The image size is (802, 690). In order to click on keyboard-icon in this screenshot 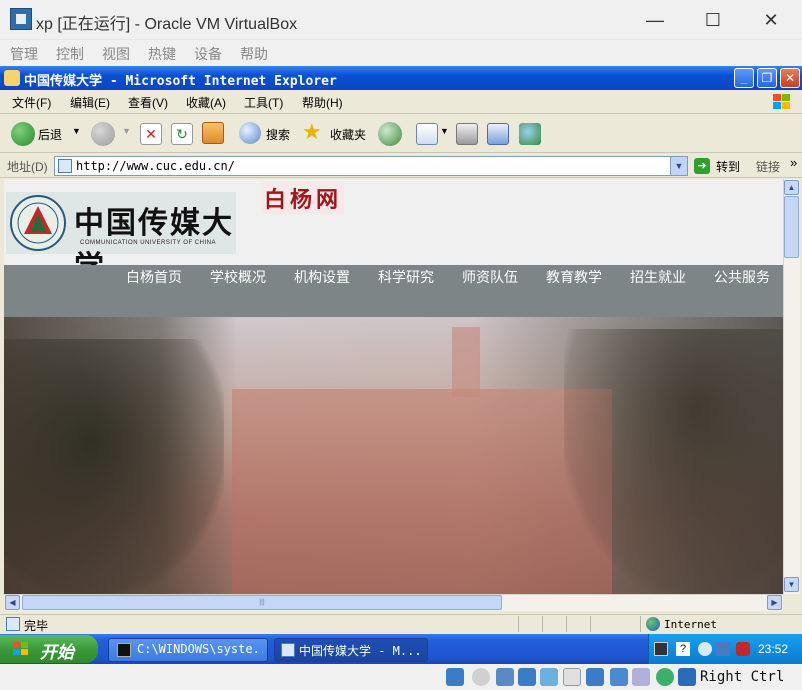, I will do `click(661, 649)`.